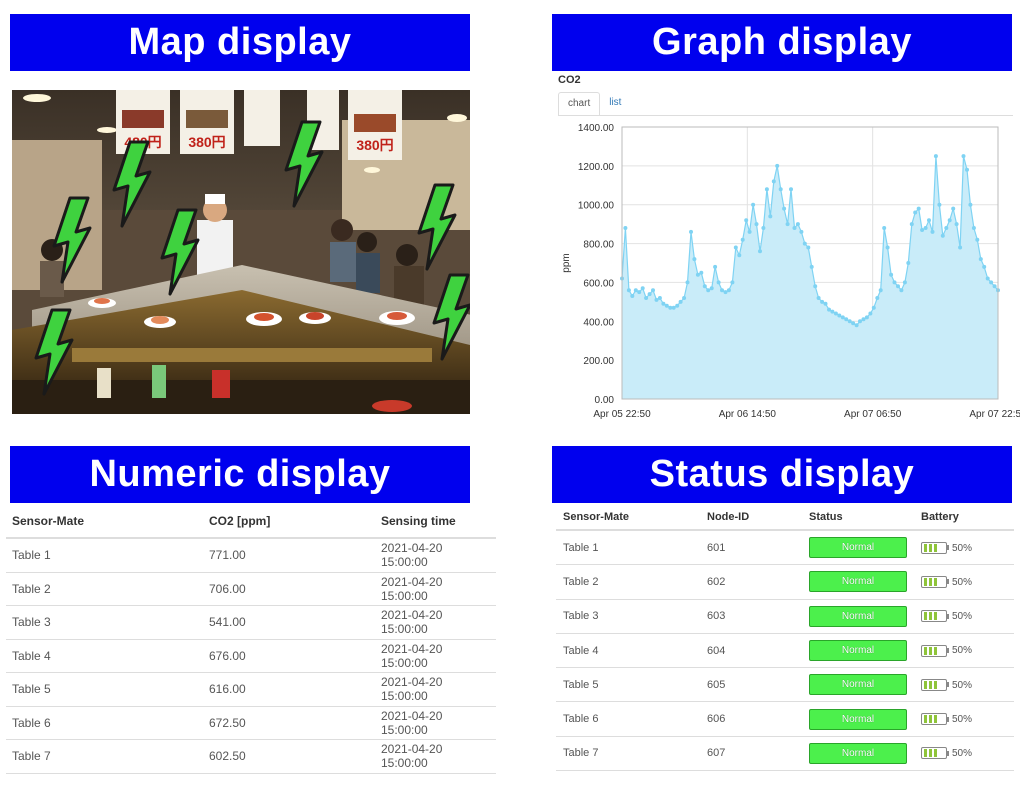  I want to click on map-display-banner: Map display, so click(240, 42).